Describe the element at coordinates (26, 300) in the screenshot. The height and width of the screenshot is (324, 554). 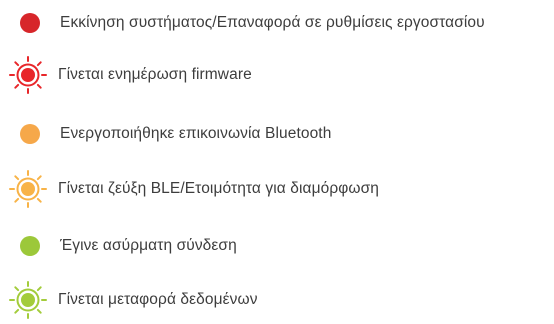
I see `green-blinking-dot-icon` at that location.